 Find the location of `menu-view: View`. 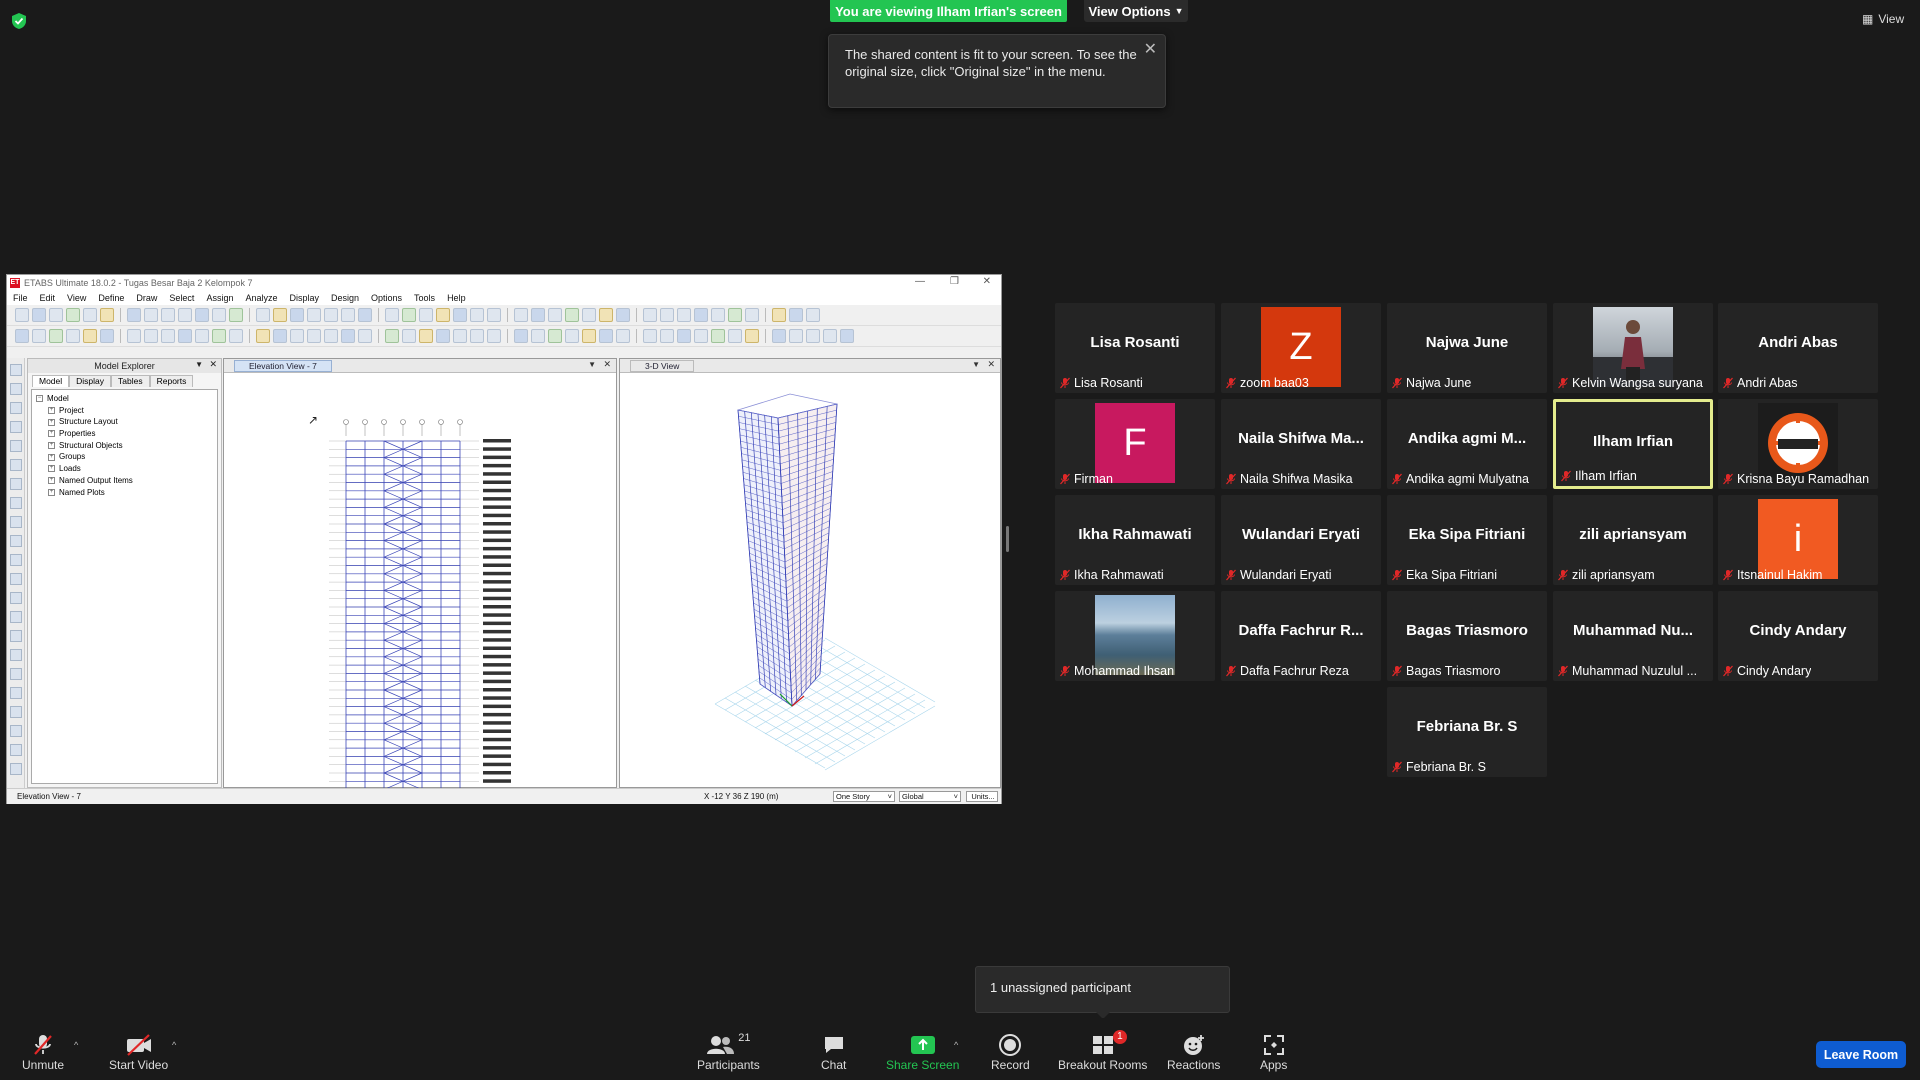

menu-view: View is located at coordinates (76, 298).